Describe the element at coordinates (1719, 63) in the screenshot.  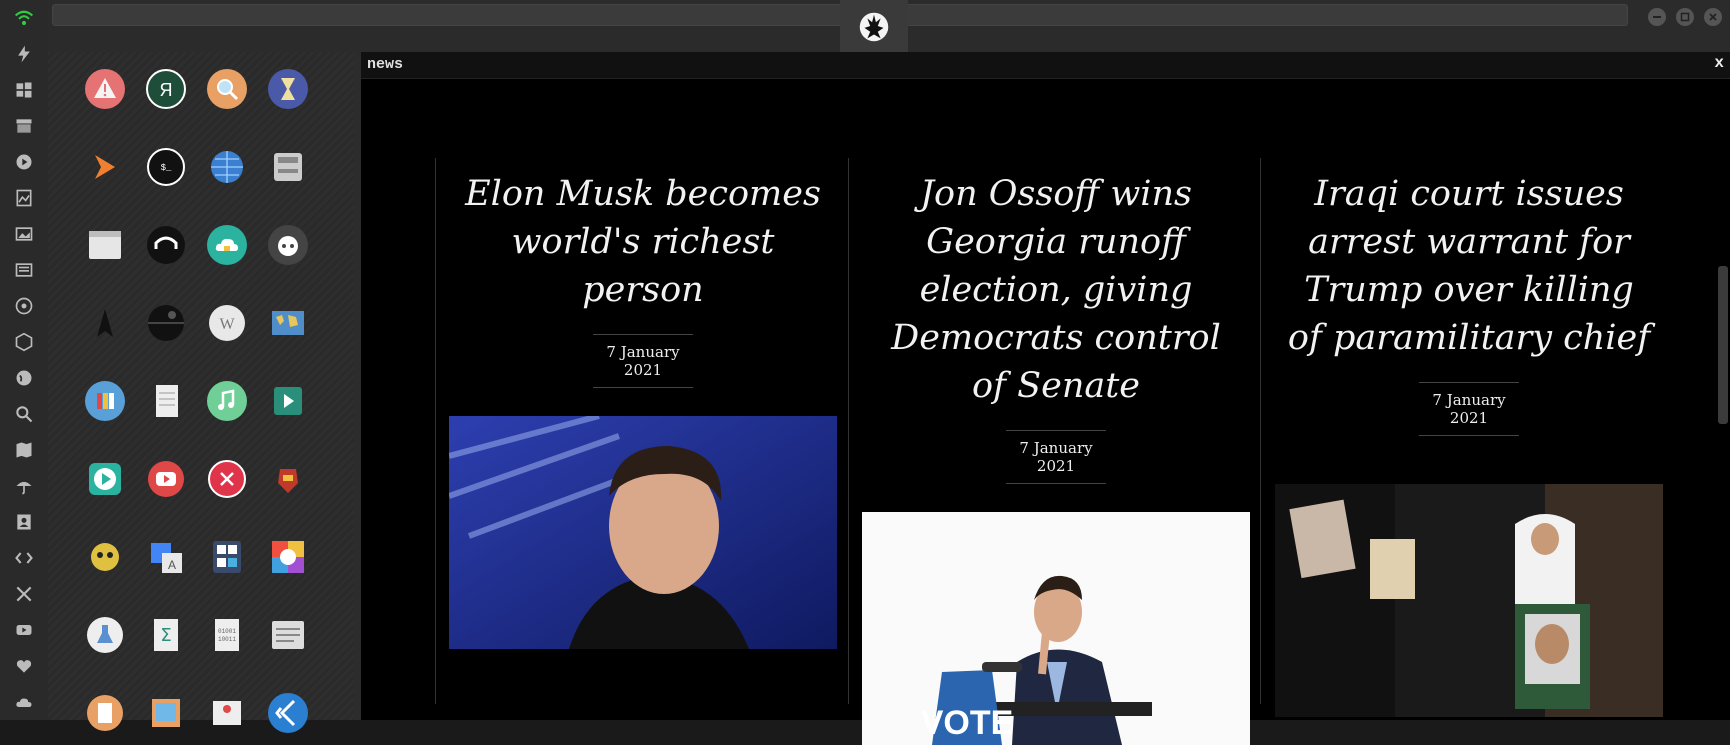
I see `panel-close-button: x` at that location.